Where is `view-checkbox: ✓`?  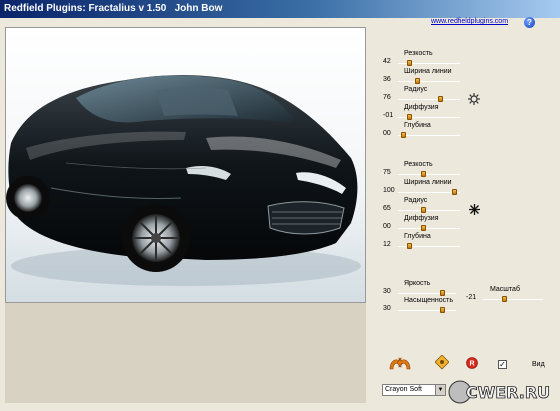 view-checkbox: ✓ is located at coordinates (502, 364).